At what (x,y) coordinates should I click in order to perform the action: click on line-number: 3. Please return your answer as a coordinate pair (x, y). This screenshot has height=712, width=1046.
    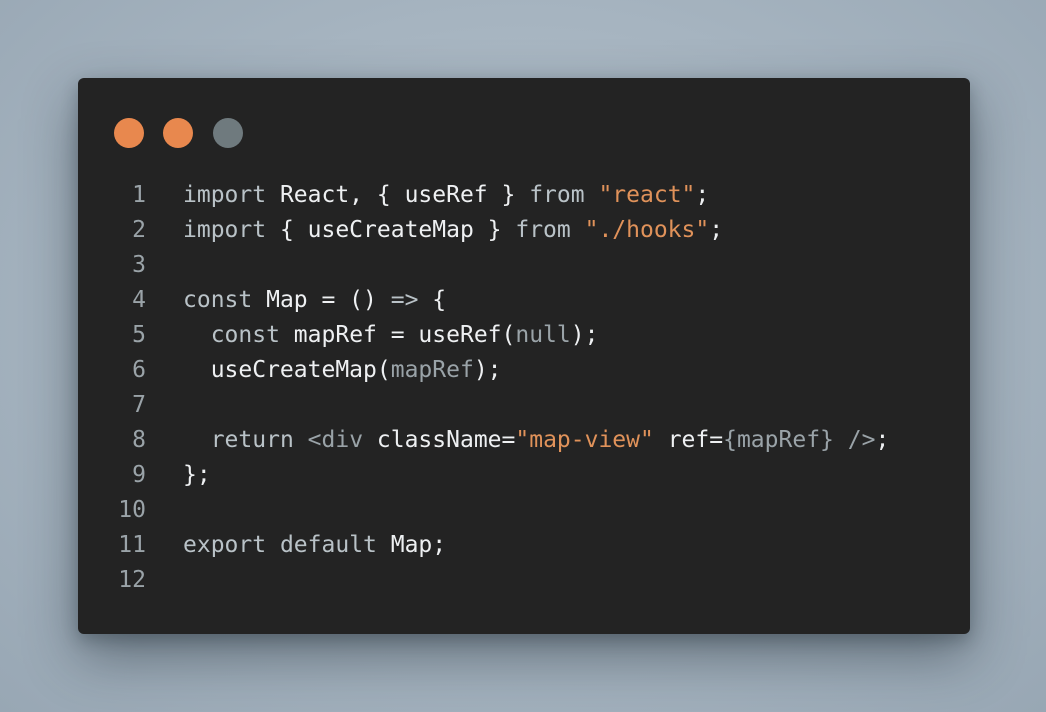
    Looking at the image, I should click on (139, 265).